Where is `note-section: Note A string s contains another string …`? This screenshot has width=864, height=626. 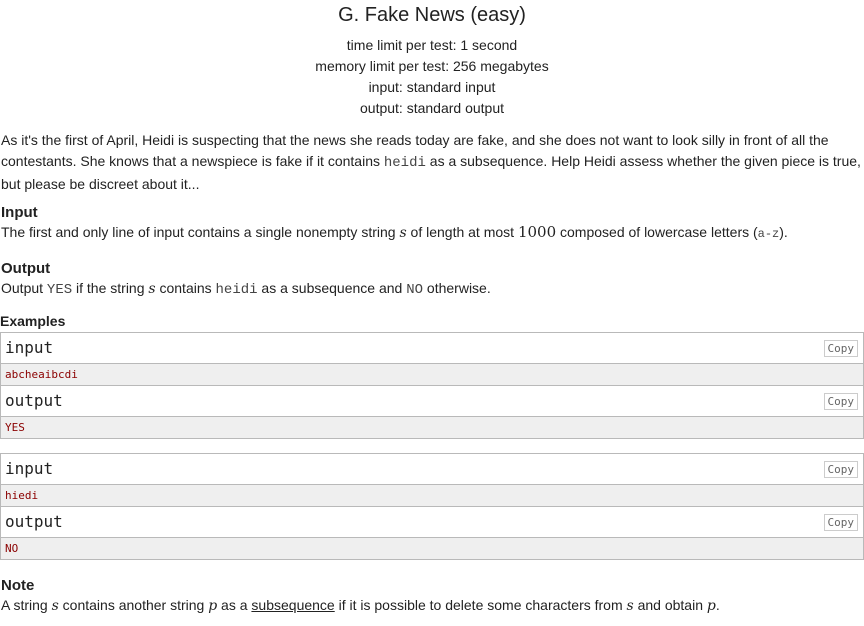
note-section: Note A string s contains another string … is located at coordinates (432, 597).